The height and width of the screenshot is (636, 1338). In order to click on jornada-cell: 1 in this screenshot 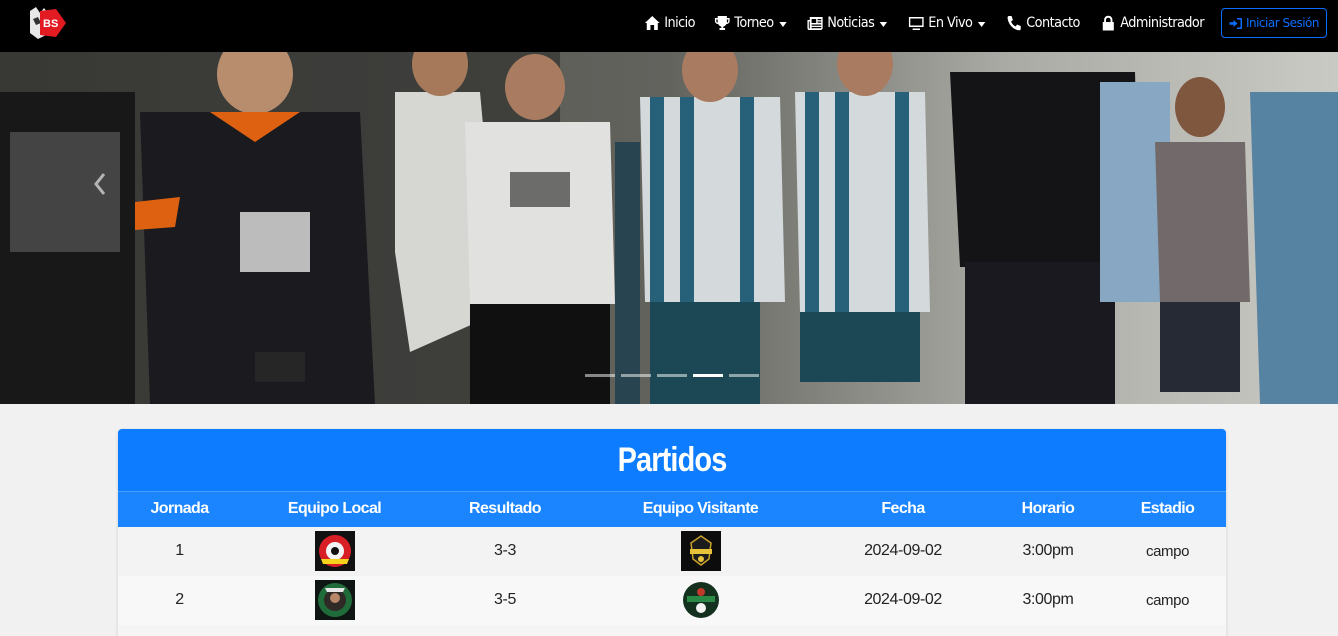, I will do `click(179, 550)`.